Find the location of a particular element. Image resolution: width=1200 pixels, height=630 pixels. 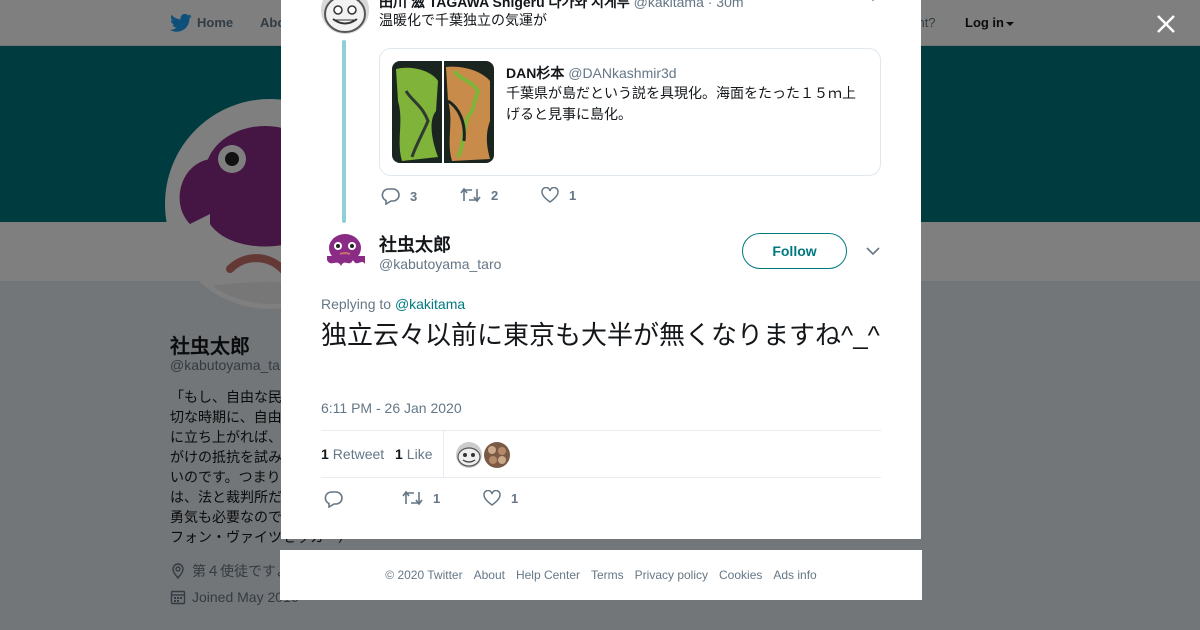

chiba-island-map-image is located at coordinates (443, 112).